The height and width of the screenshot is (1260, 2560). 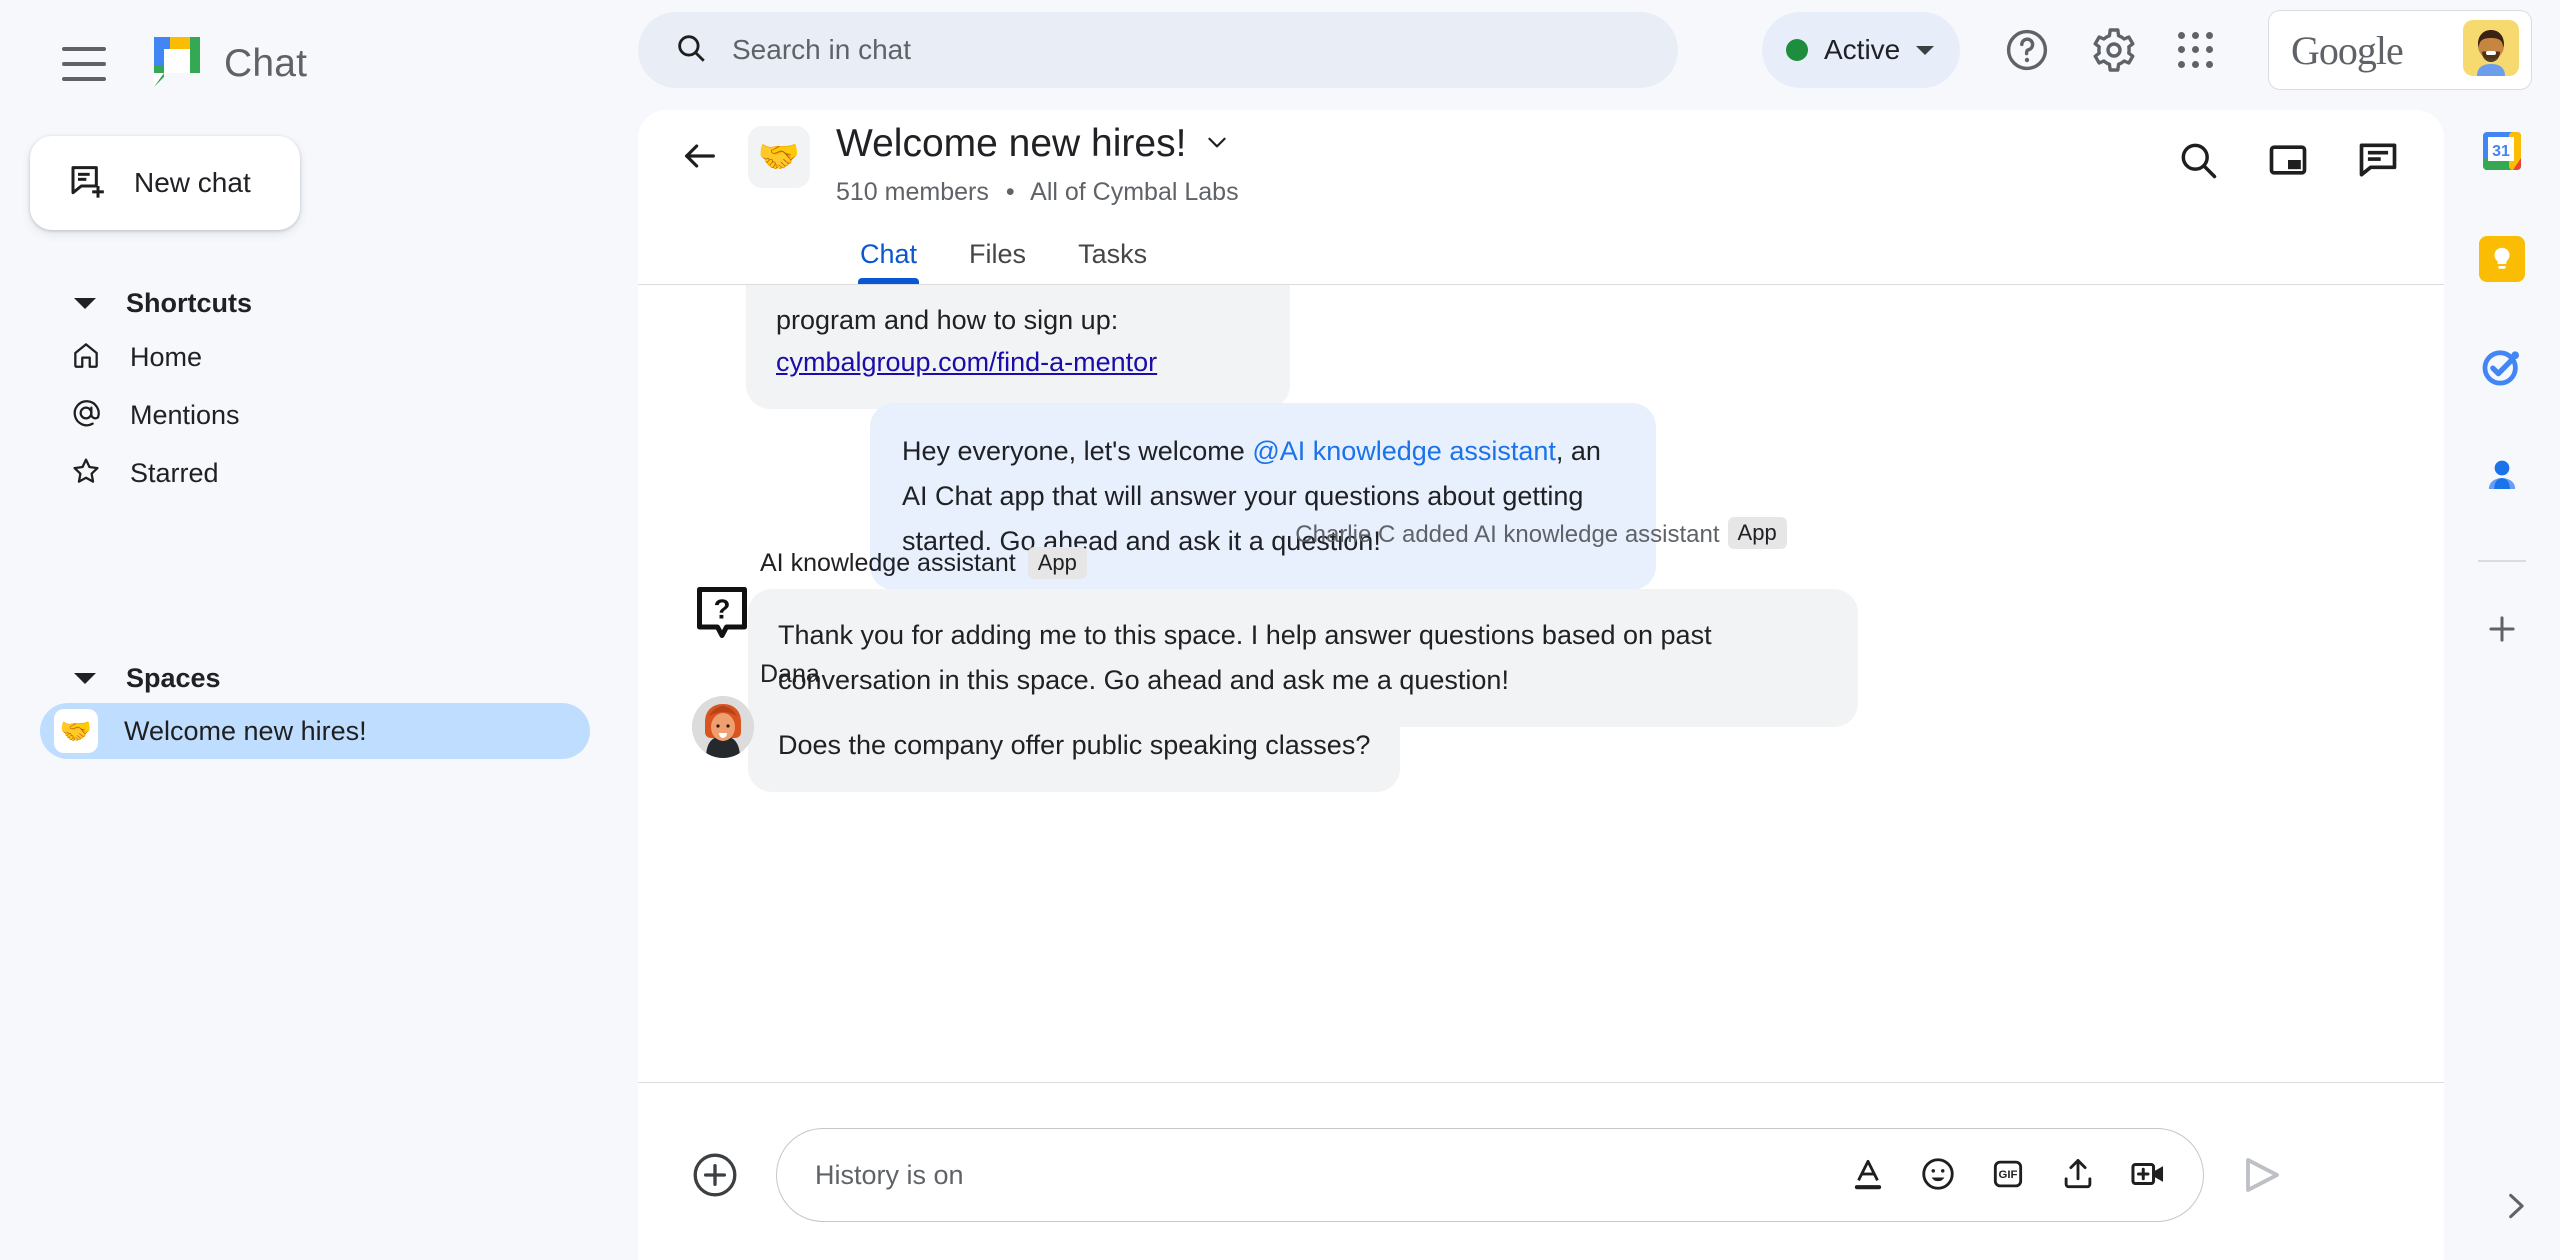 I want to click on emoji-icon, so click(x=1939, y=1175).